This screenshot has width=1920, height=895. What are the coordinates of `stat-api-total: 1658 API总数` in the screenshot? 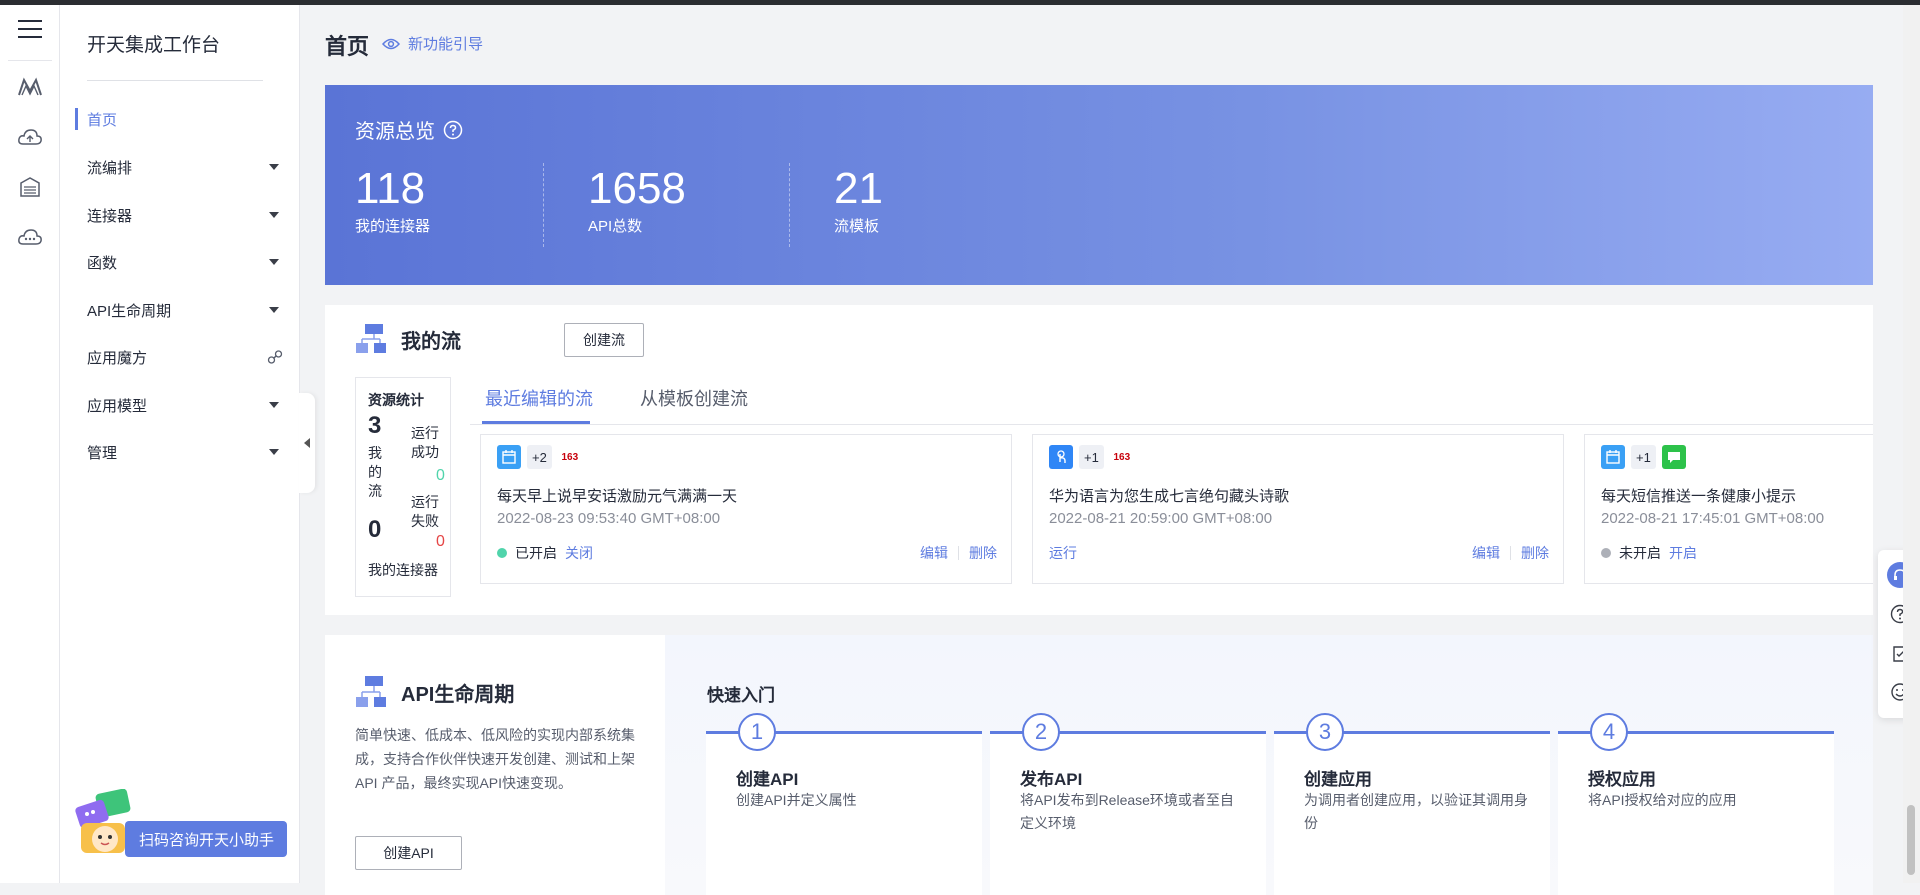 It's located at (637, 200).